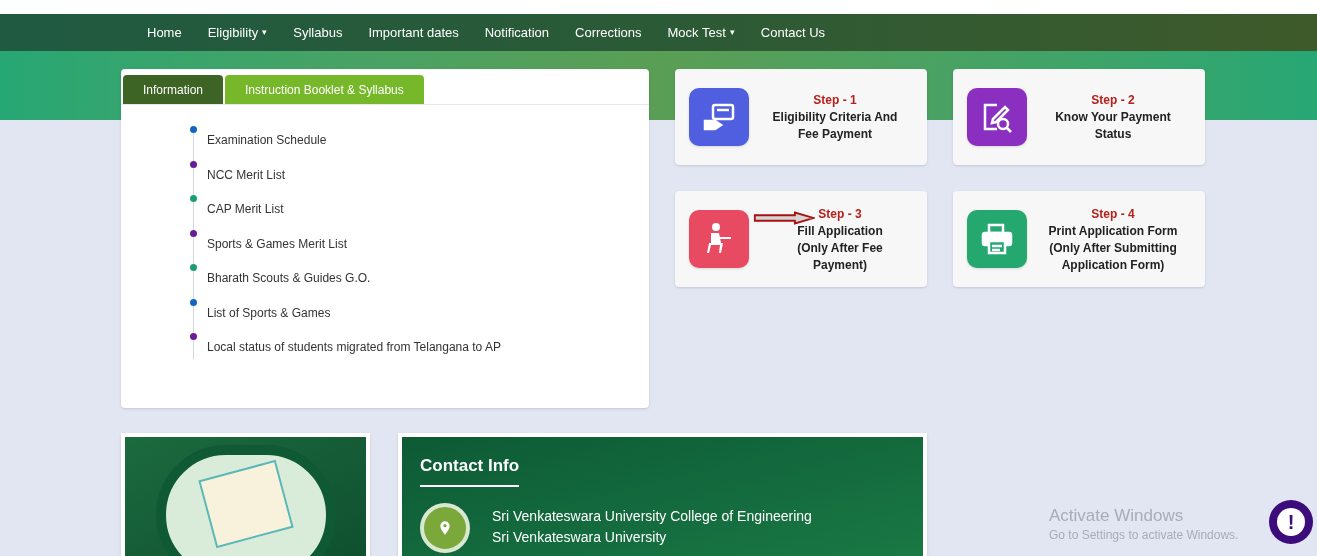  I want to click on info-link: List of Sports & Games, so click(269, 312).